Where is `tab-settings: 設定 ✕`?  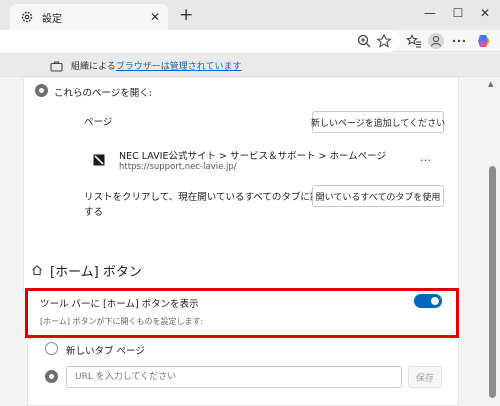 tab-settings: 設定 ✕ is located at coordinates (89, 17).